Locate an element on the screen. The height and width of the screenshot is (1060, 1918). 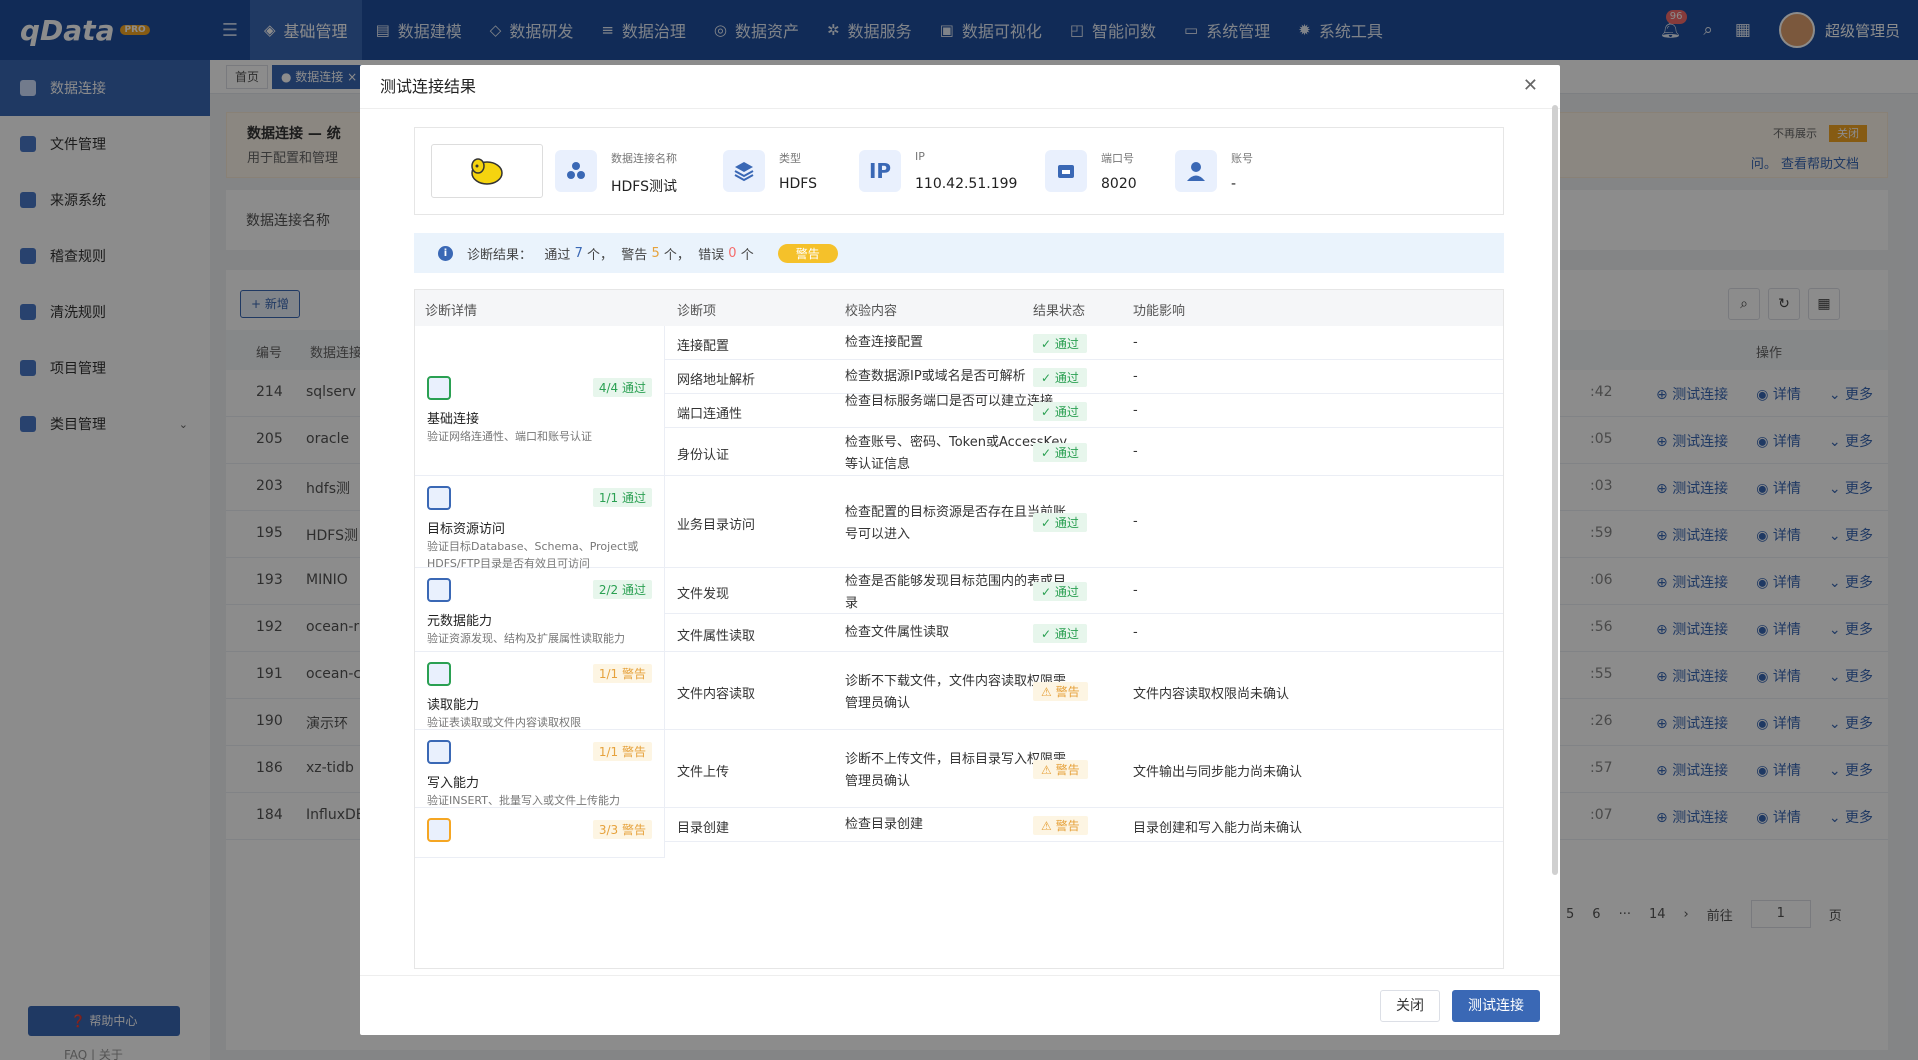
diag-impact: 文件内容读取权限尚未确认 is located at coordinates (1211, 694).